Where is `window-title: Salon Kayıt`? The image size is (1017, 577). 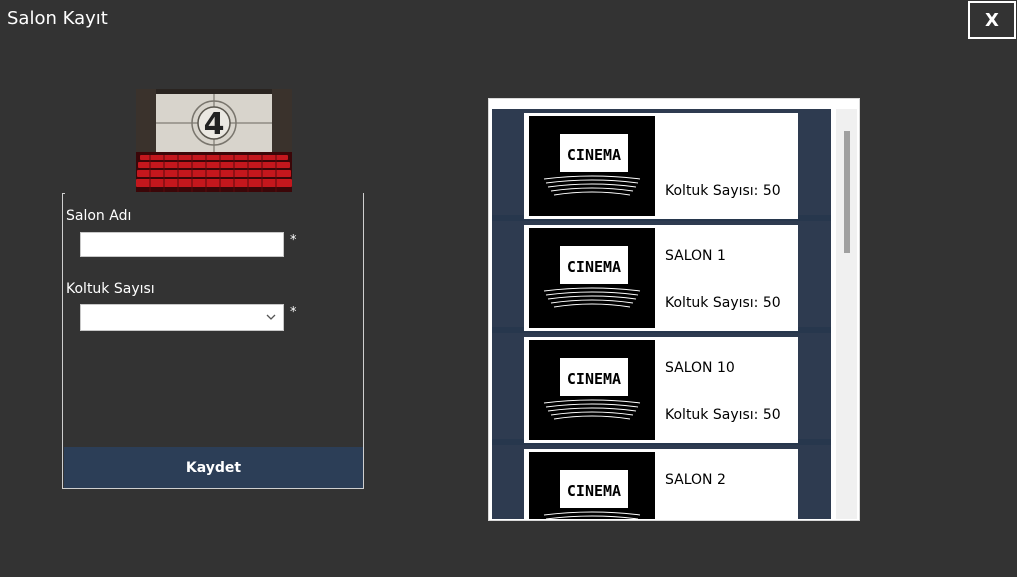 window-title: Salon Kayıt is located at coordinates (57, 18).